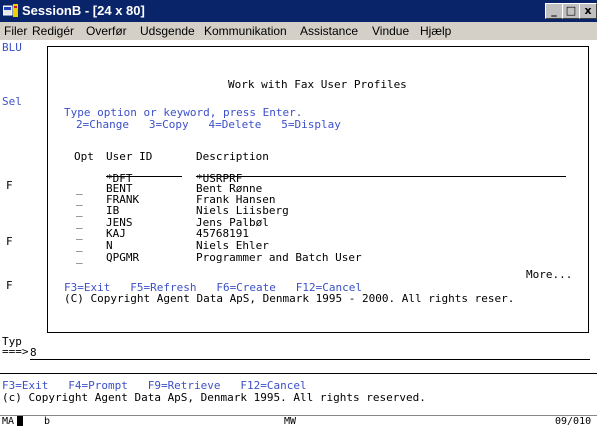  I want to click on terminal-app-icon, so click(10, 10).